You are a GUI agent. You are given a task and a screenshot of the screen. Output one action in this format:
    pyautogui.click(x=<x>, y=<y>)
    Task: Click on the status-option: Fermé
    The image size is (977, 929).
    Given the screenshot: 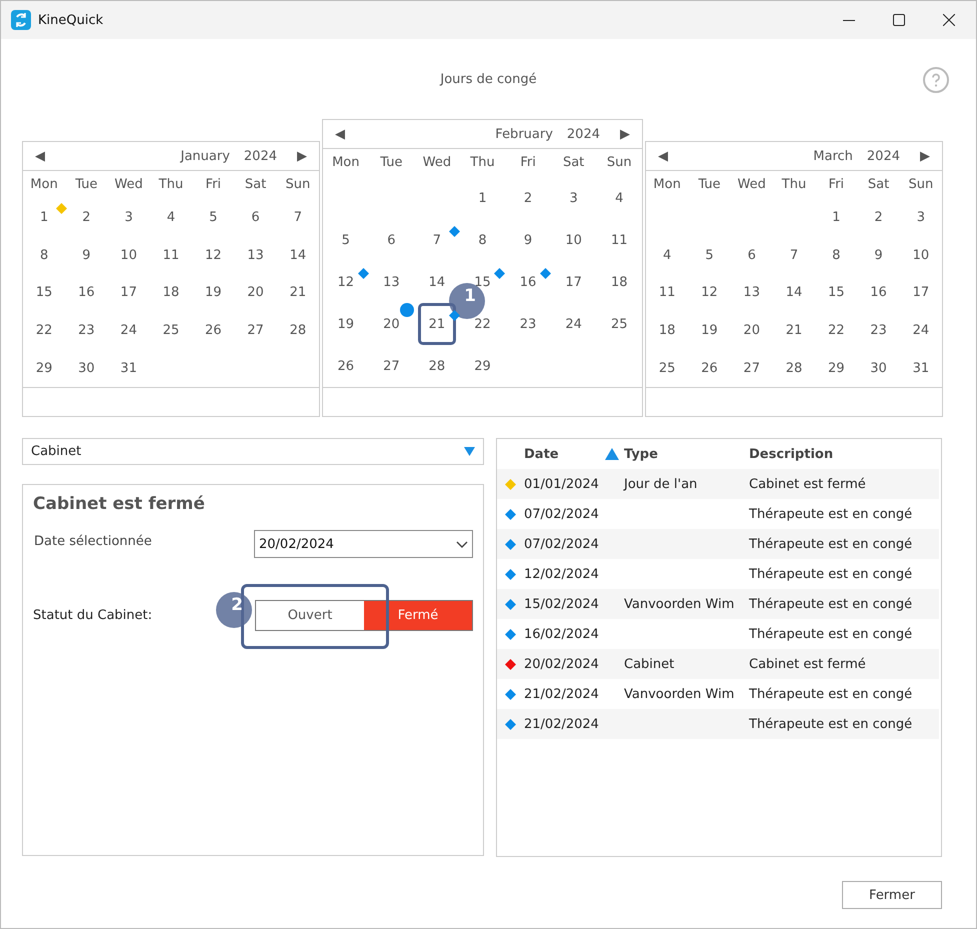 What is the action you would take?
    pyautogui.click(x=418, y=615)
    